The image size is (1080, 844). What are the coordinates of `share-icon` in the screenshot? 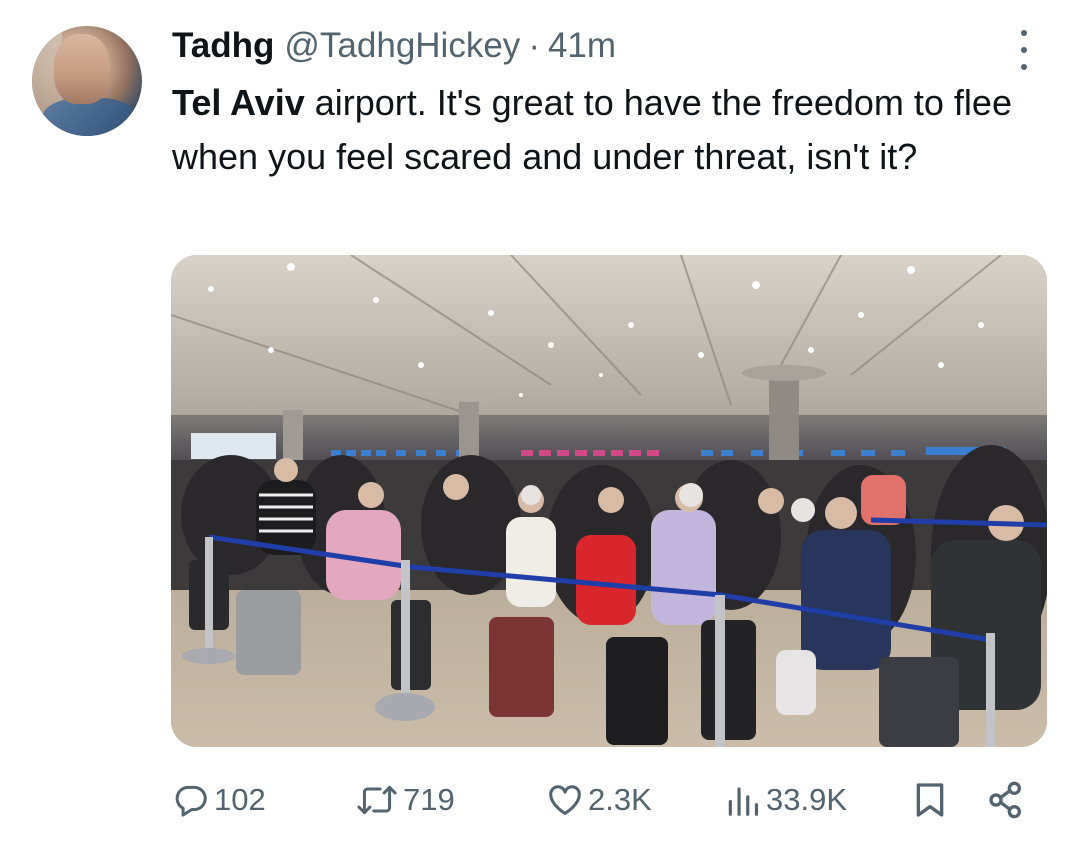 It's located at (1006, 800).